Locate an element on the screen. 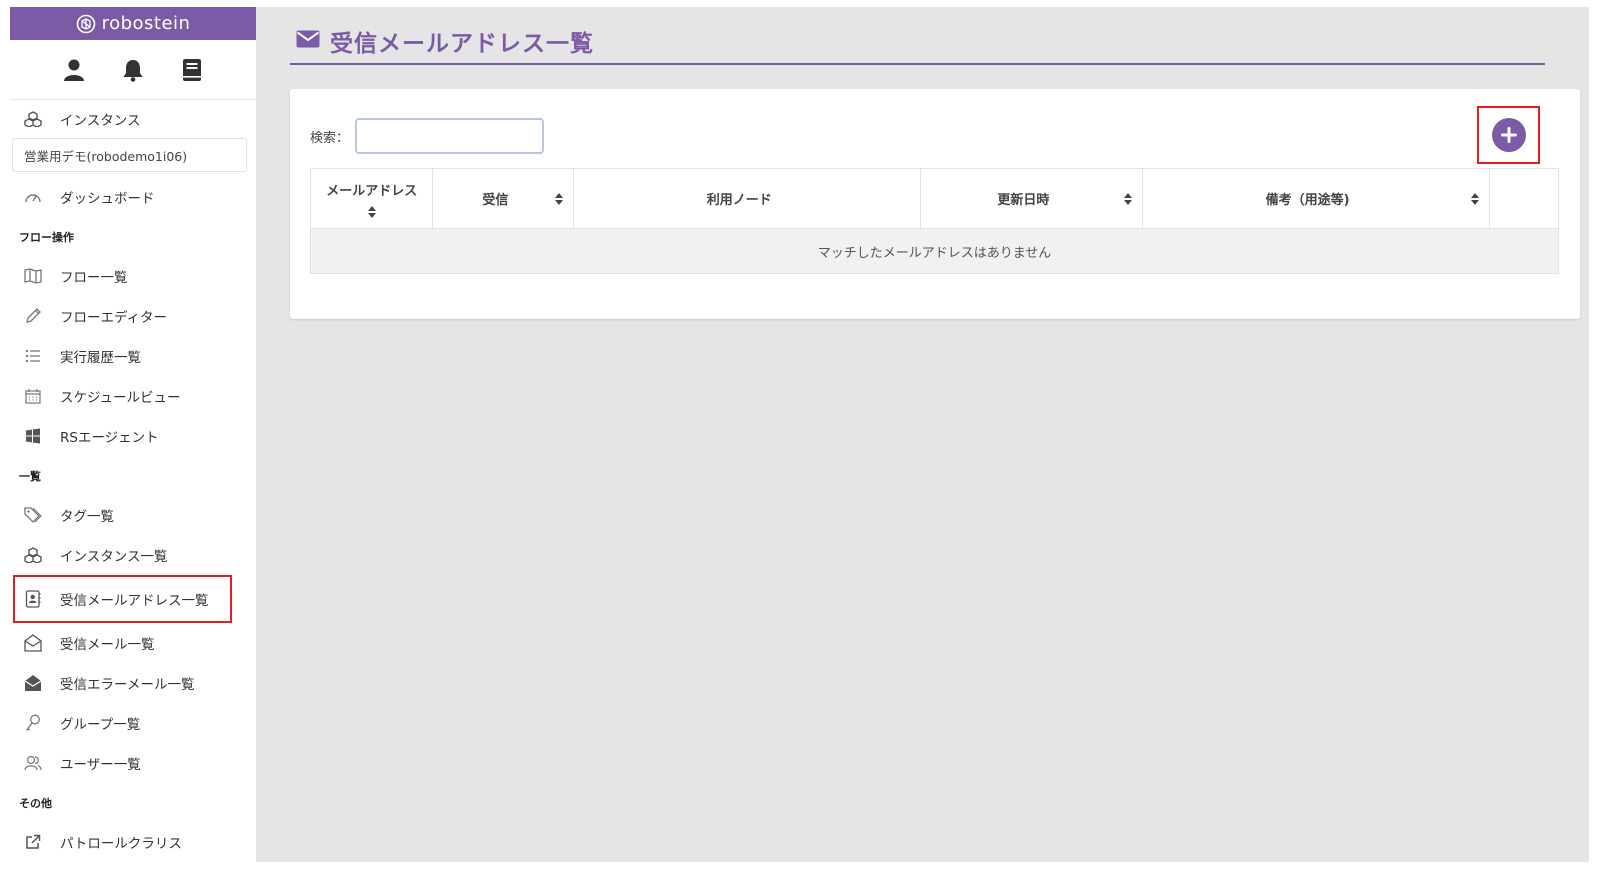 The image size is (1600, 869). sidebar-item-dashboard: ダッシュボード is located at coordinates (133, 197).